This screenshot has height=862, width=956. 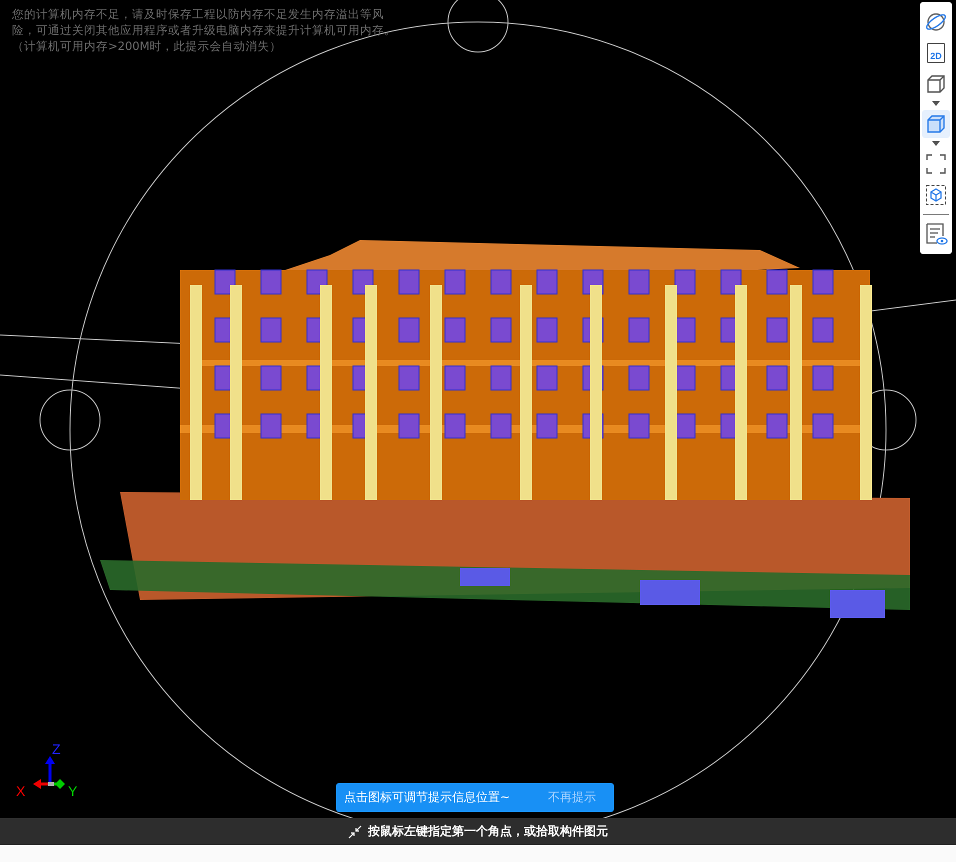 I want to click on dont-show-again-link: 不再提示, so click(x=572, y=797).